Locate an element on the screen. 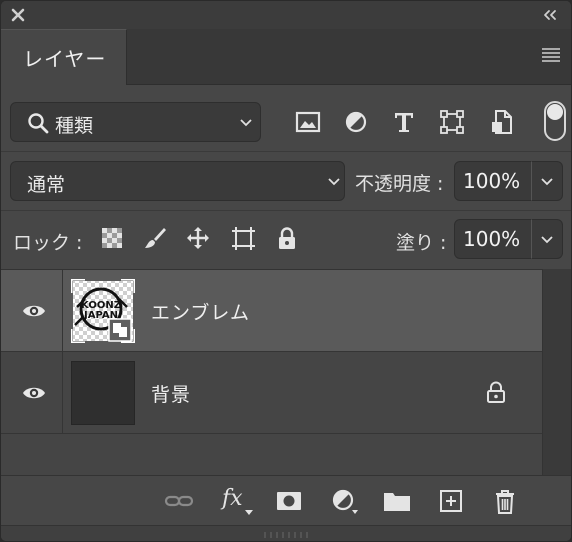 This screenshot has height=542, width=572. filter-kind-label: 種類 is located at coordinates (74, 126).